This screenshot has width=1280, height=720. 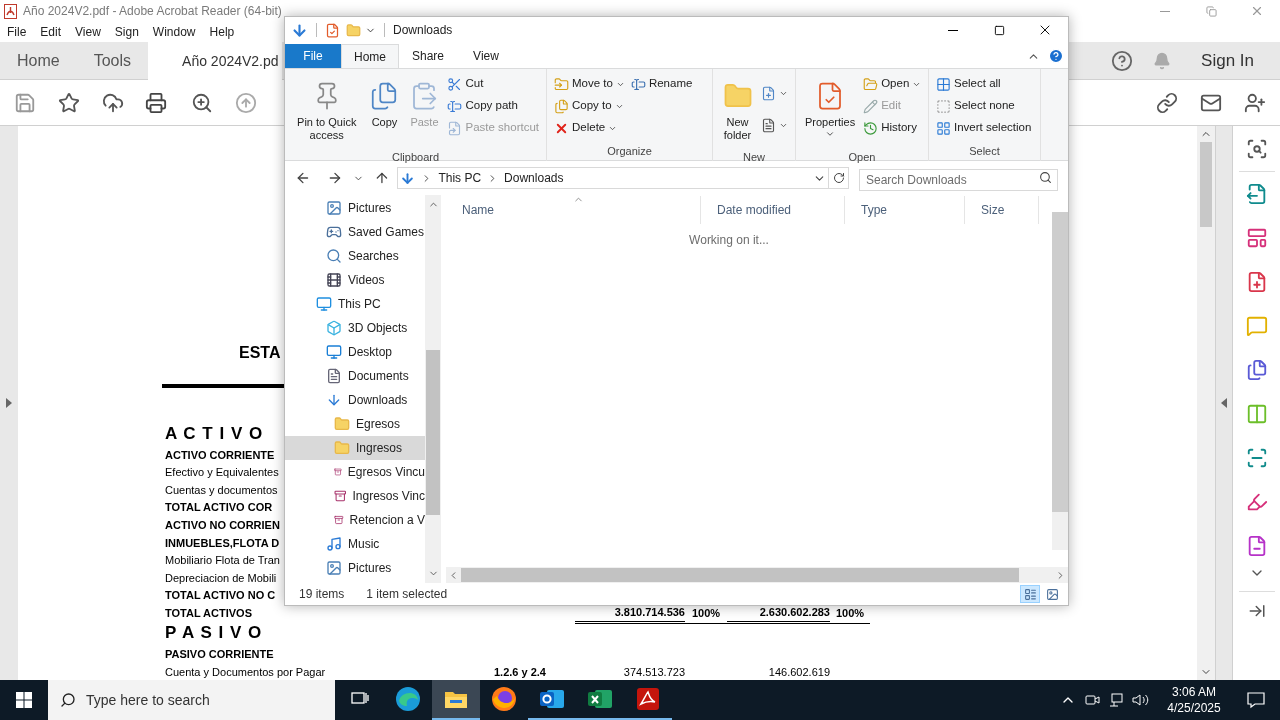 What do you see at coordinates (428, 56) in the screenshot?
I see `ribbon-tab: Share` at bounding box center [428, 56].